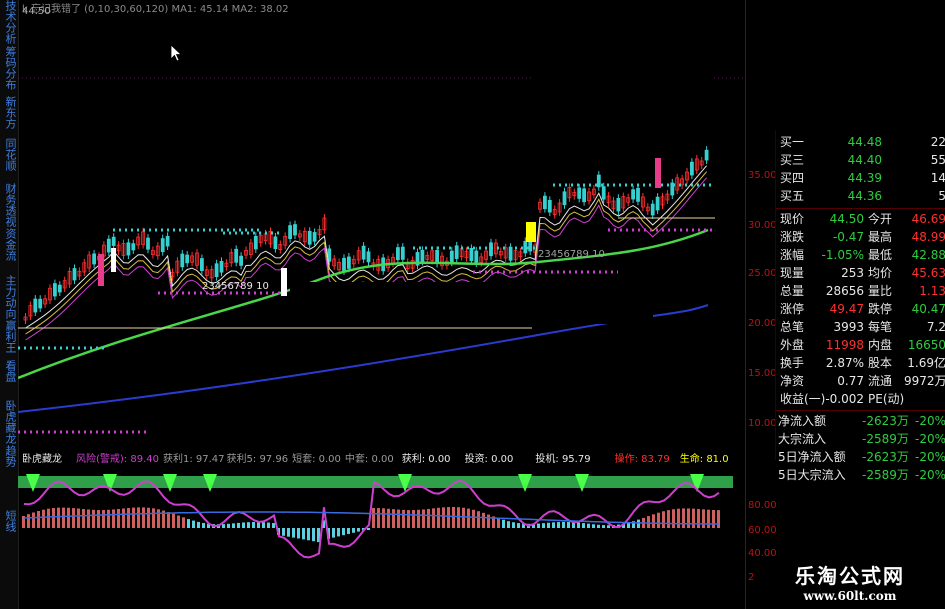  What do you see at coordinates (862, 363) in the screenshot?
I see `quote-row: 换手 2.87% 股本 1.69亿` at bounding box center [862, 363].